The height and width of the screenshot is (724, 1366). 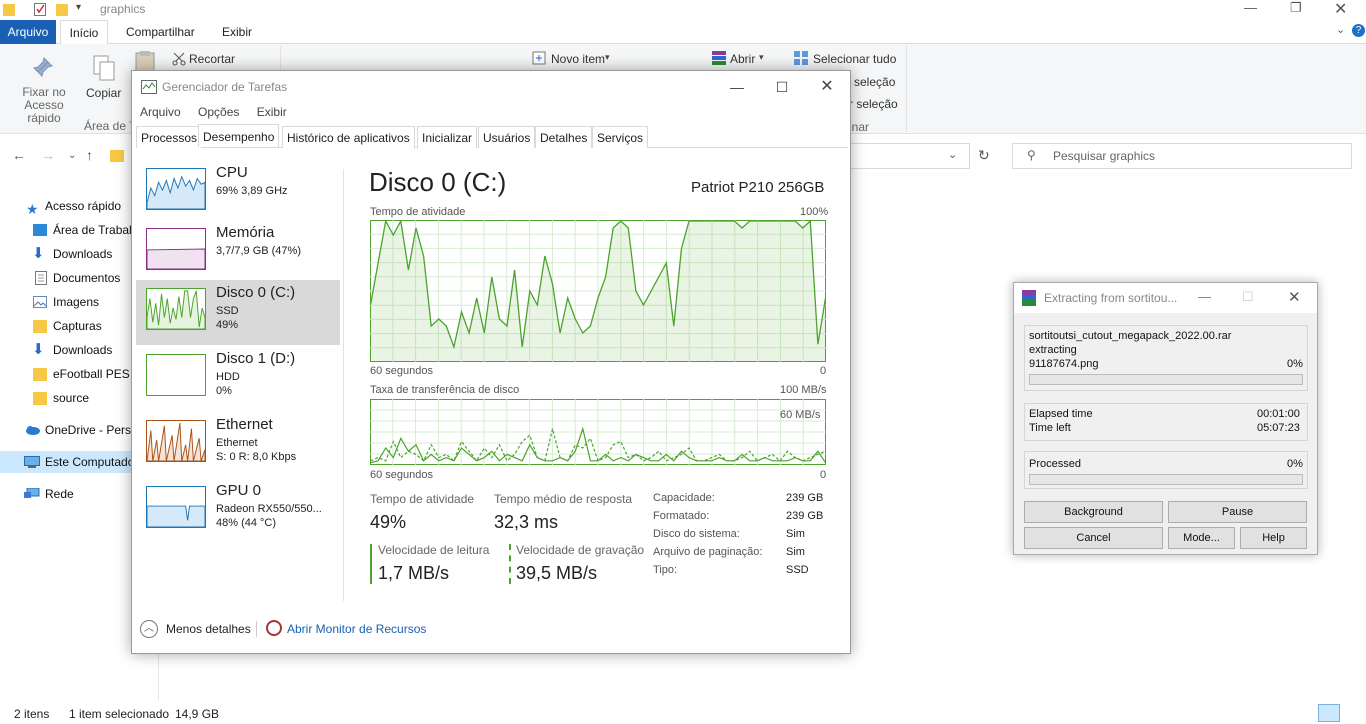 I want to click on perf-item-value: 48% (44 °C), so click(x=246, y=523).